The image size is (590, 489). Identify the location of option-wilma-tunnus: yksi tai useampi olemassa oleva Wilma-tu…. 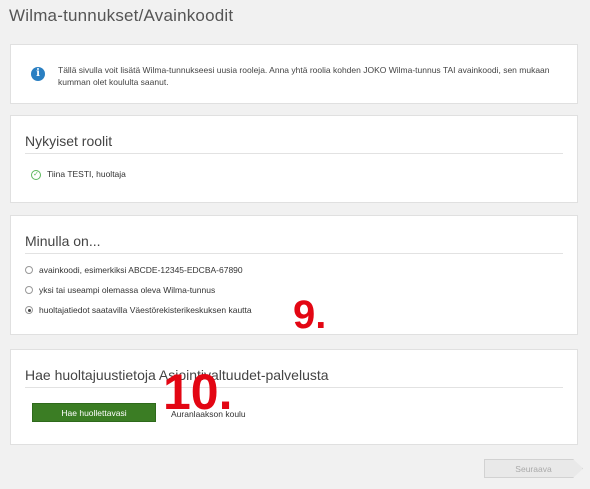
(120, 290).